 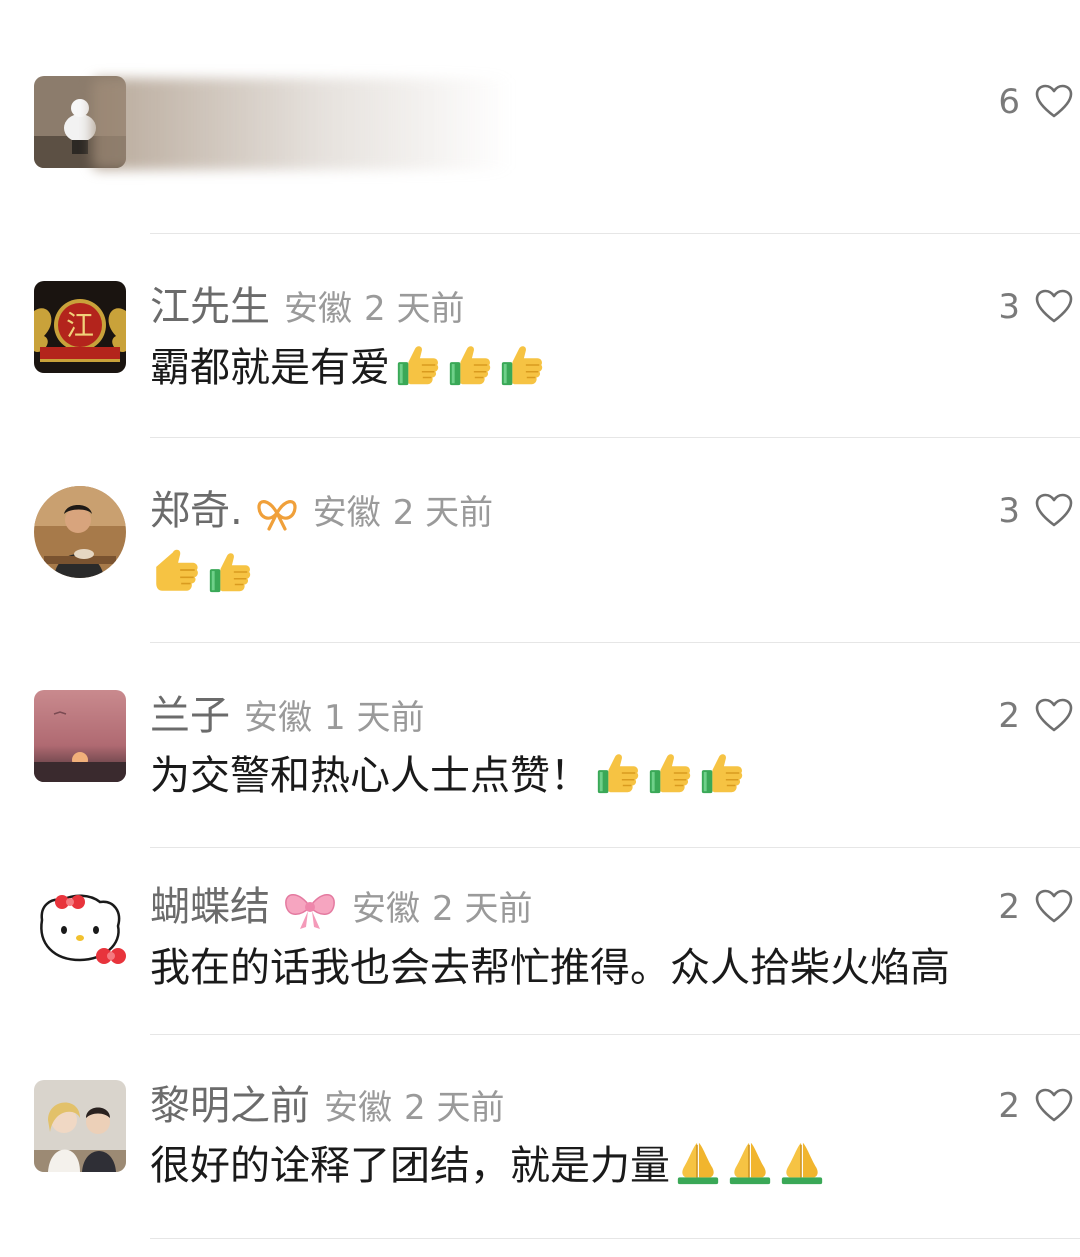 I want to click on comment-text-content: 霸都就是有爱, so click(x=270, y=368).